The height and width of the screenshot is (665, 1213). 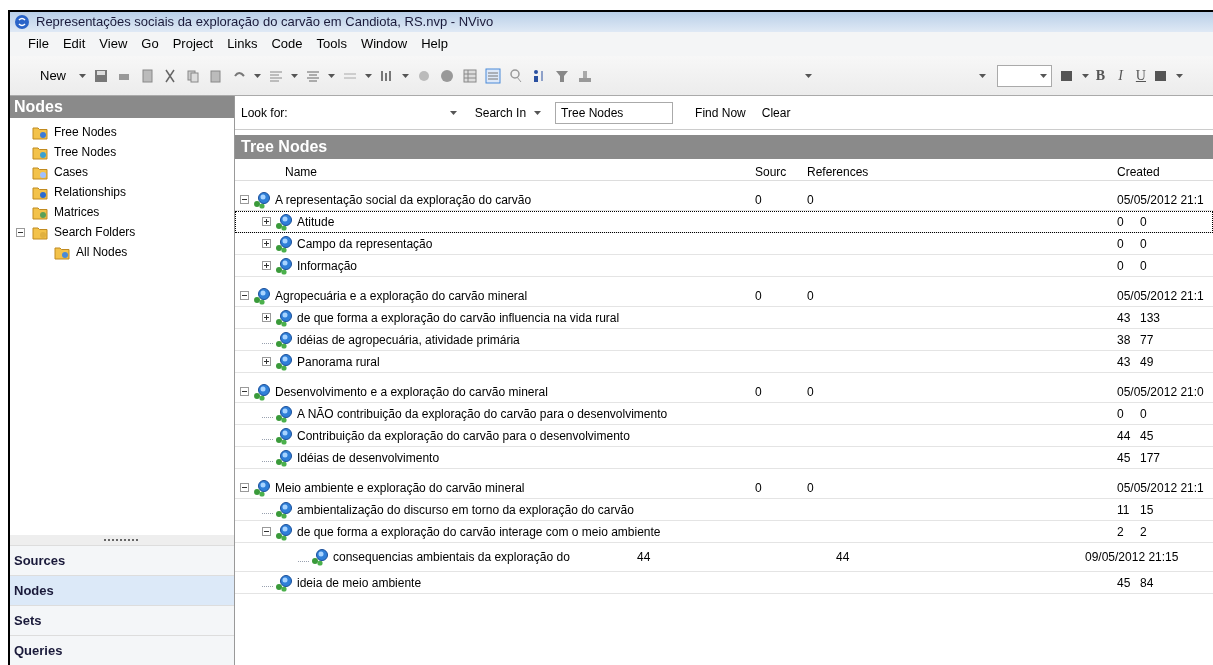 What do you see at coordinates (1147, 583) in the screenshot?
I see `table-cell-text: 84` at bounding box center [1147, 583].